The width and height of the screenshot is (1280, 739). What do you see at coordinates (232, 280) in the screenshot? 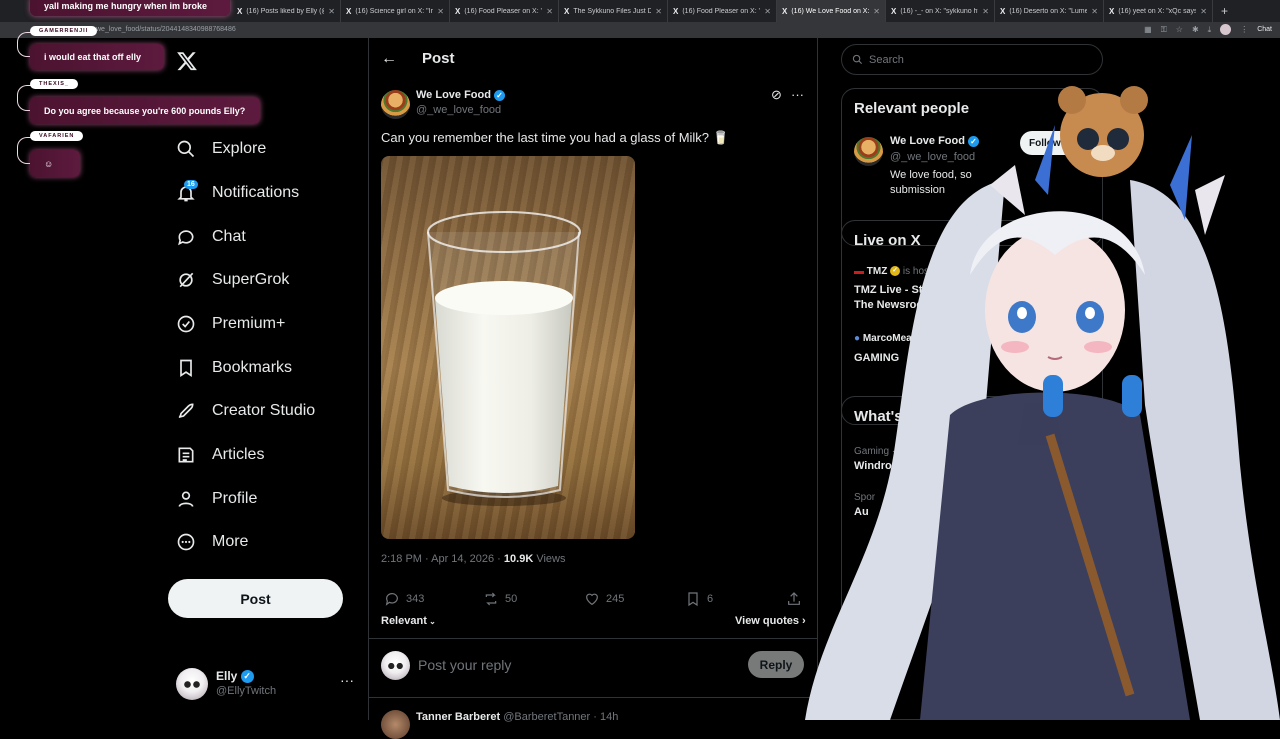
I see `nav-item-supergrok: SuperGrok` at bounding box center [232, 280].